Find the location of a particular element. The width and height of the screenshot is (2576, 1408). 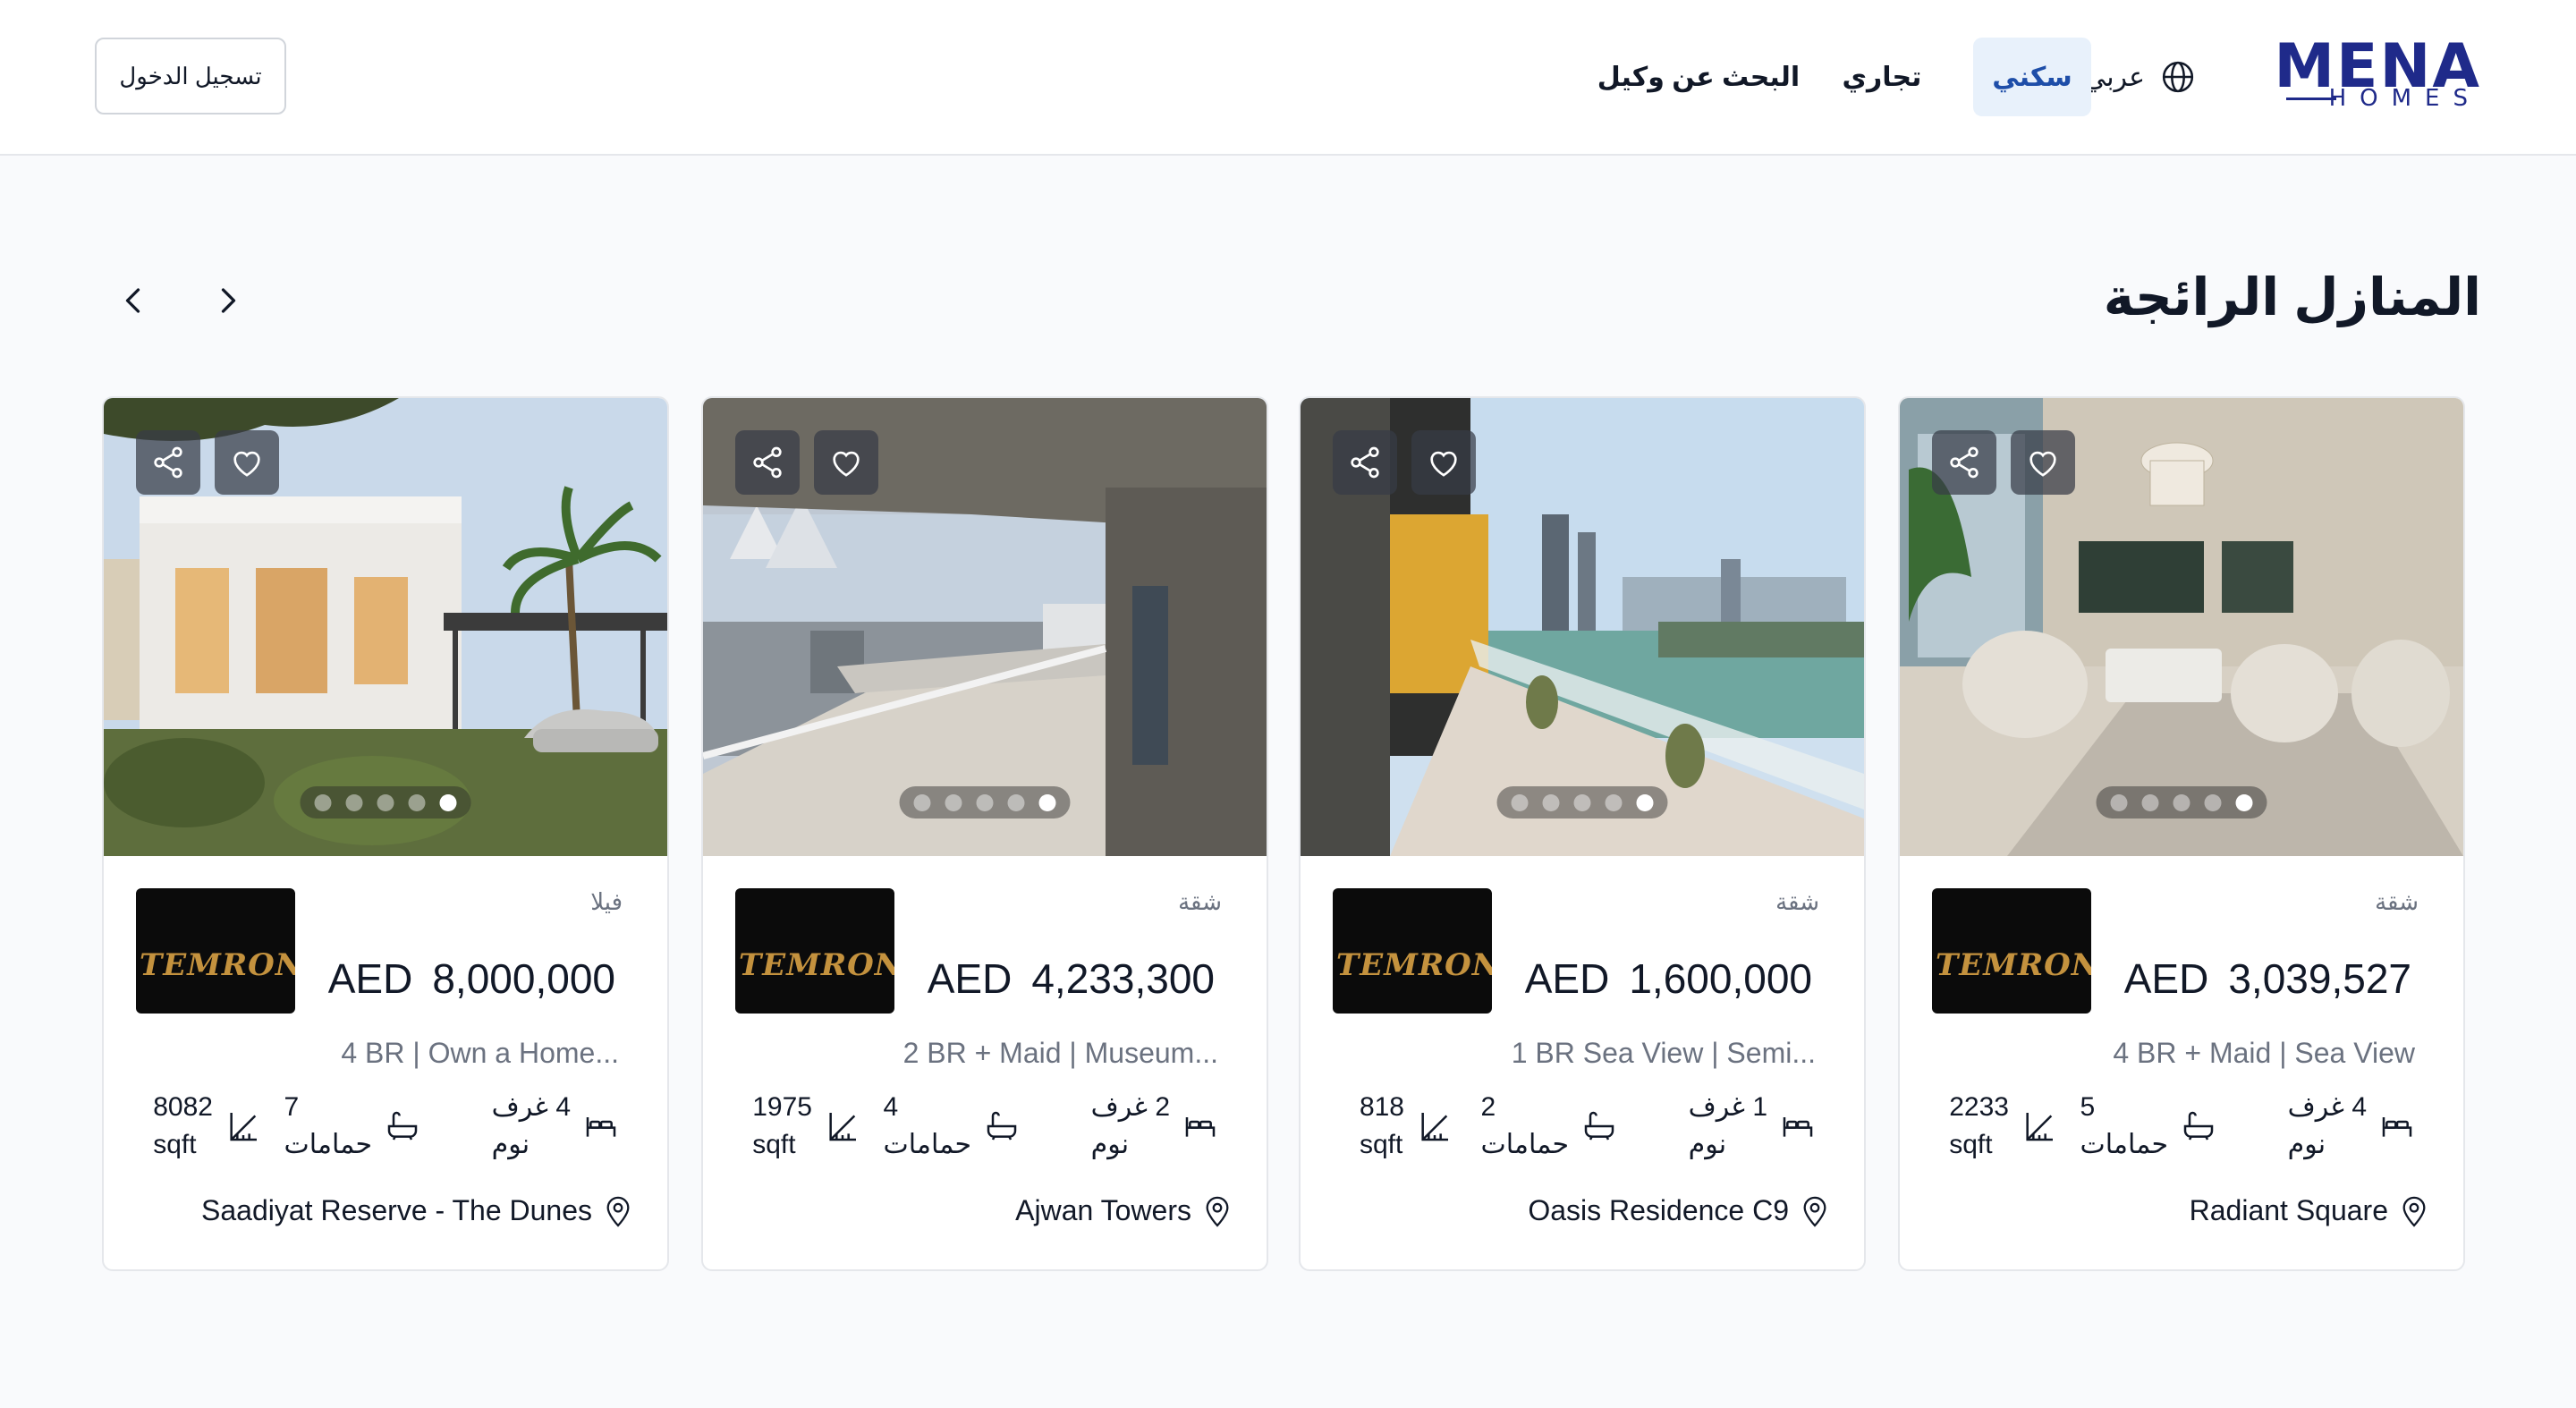

nav-tab-find-agent: البحث عن وكيل is located at coordinates (1698, 77).